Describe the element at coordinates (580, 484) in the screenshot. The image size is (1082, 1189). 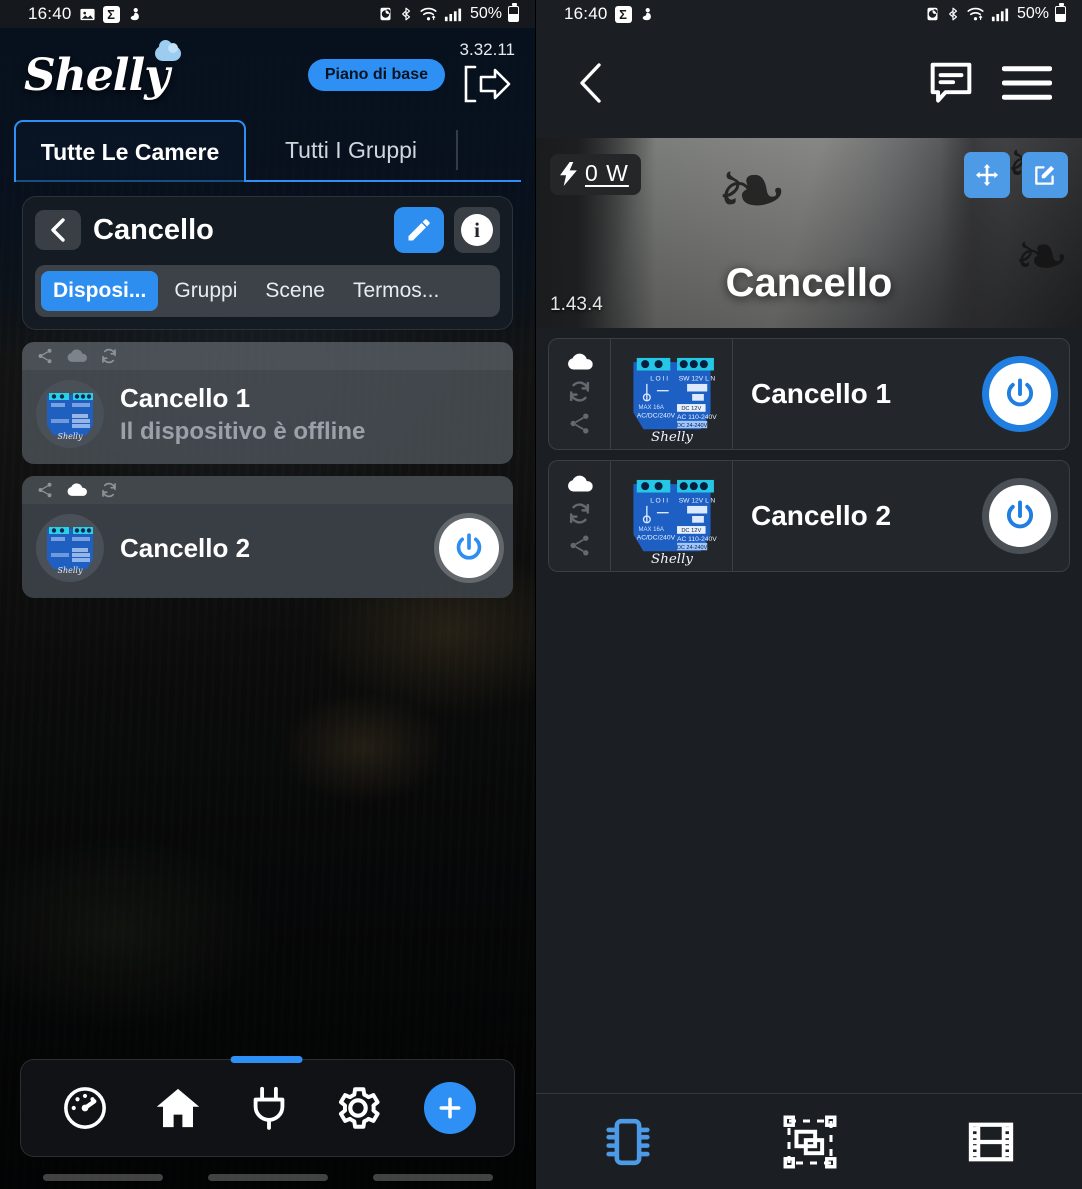
I see `cloud-icon` at that location.